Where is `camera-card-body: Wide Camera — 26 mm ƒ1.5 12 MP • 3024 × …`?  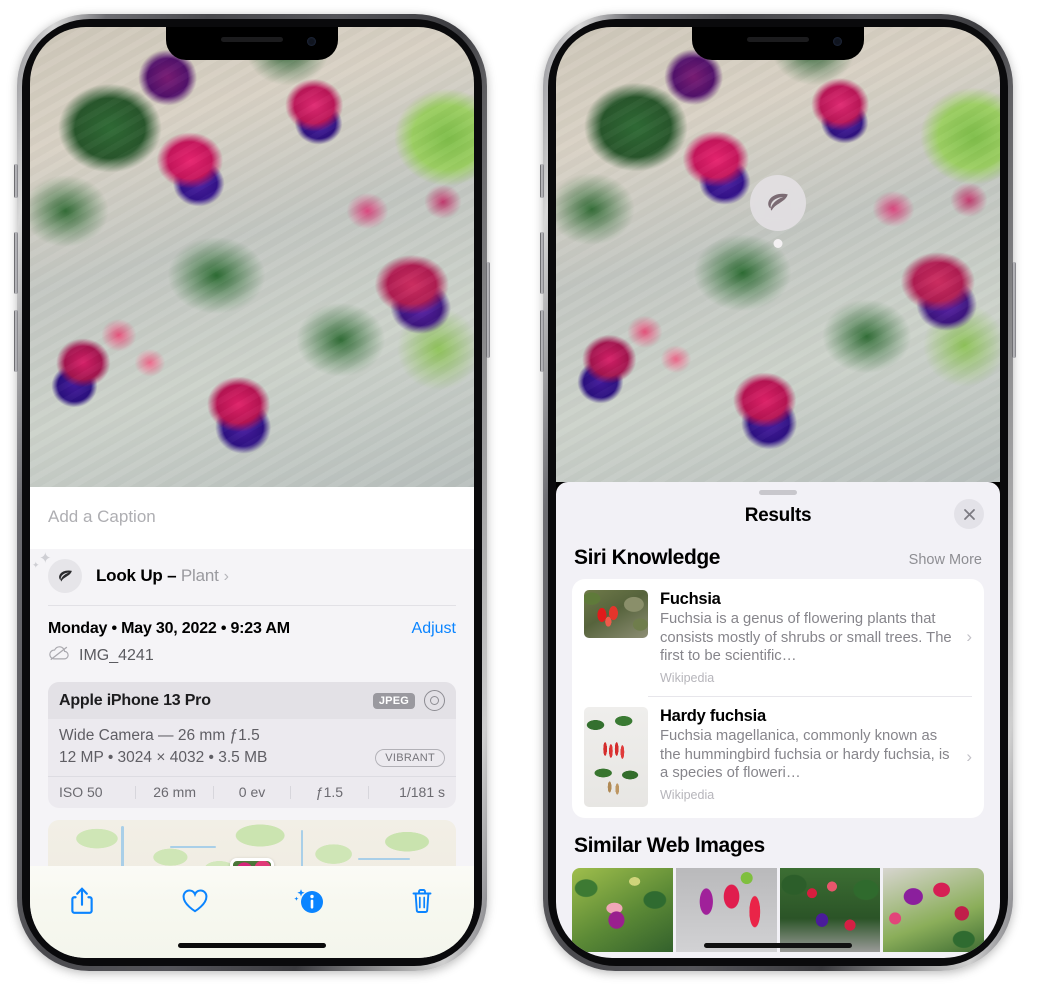 camera-card-body: Wide Camera — 26 mm ƒ1.5 12 MP • 3024 × … is located at coordinates (252, 747).